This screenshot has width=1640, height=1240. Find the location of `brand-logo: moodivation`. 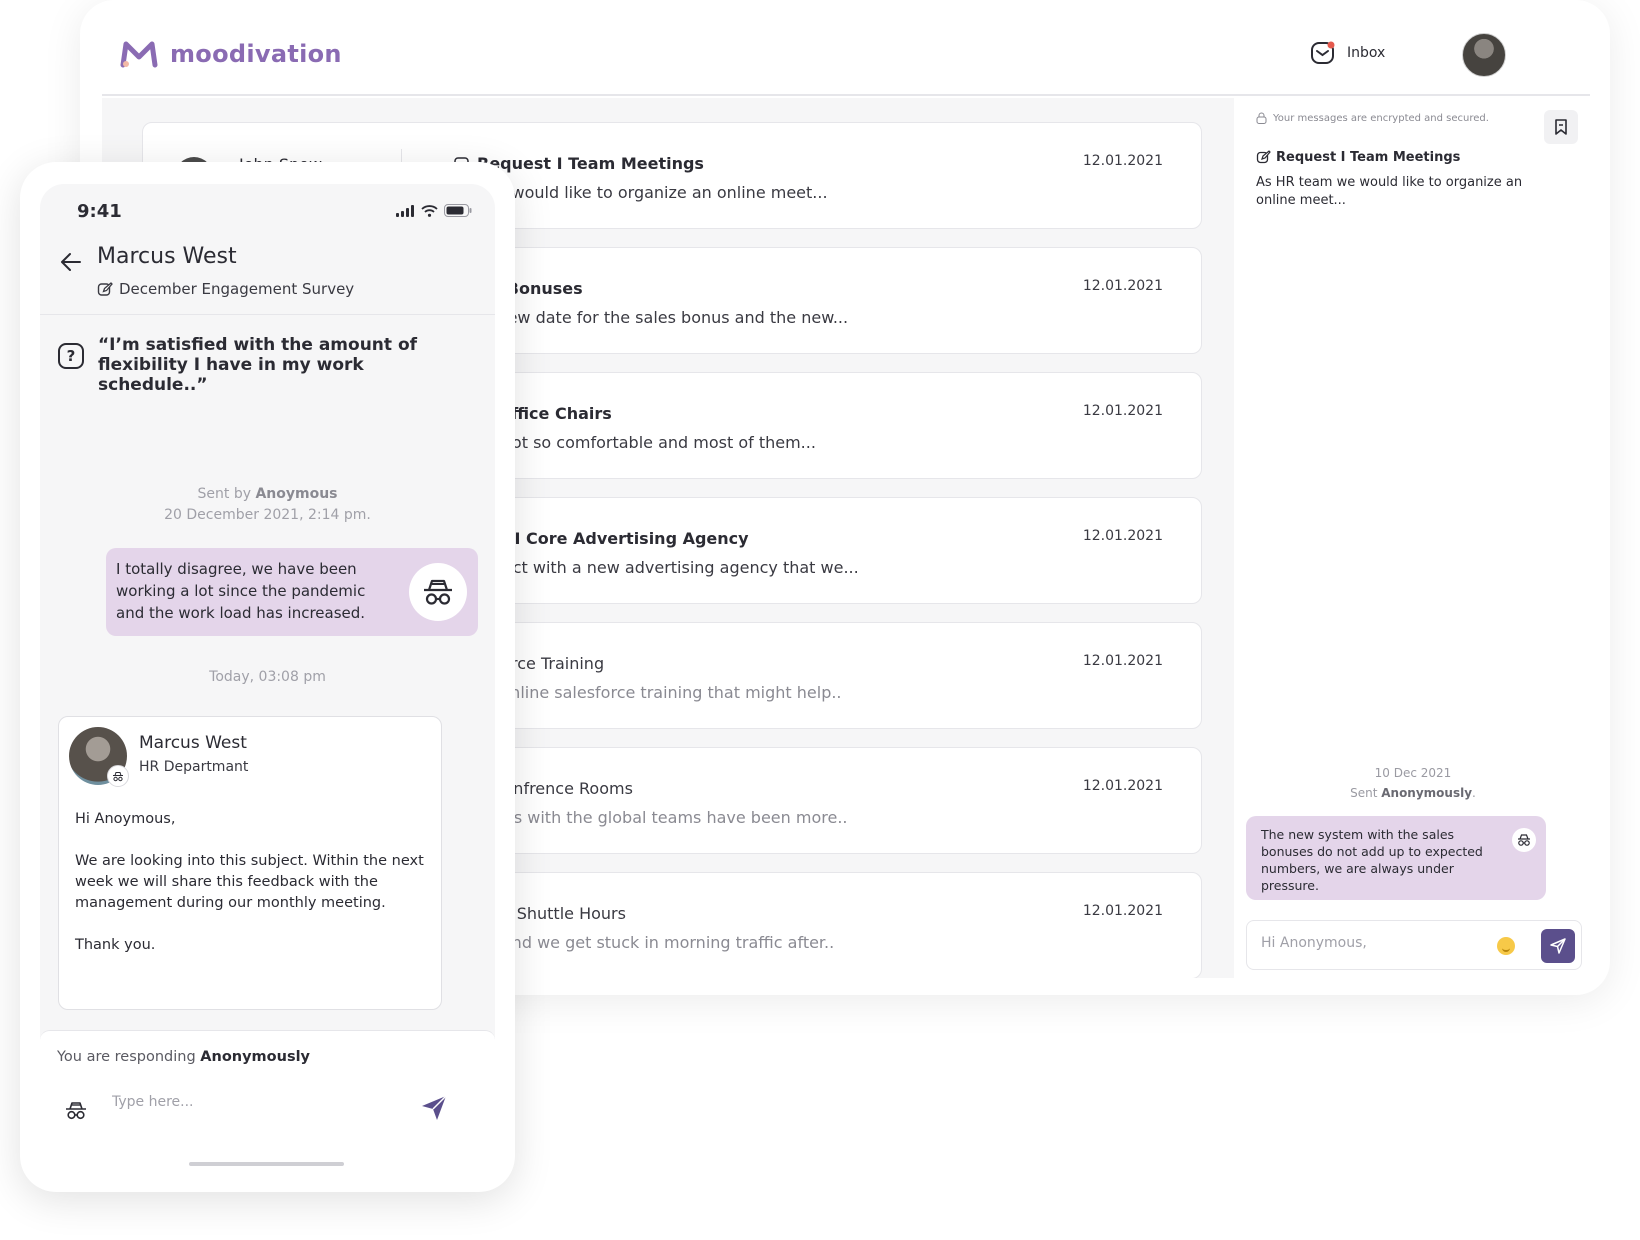

brand-logo: moodivation is located at coordinates (231, 54).